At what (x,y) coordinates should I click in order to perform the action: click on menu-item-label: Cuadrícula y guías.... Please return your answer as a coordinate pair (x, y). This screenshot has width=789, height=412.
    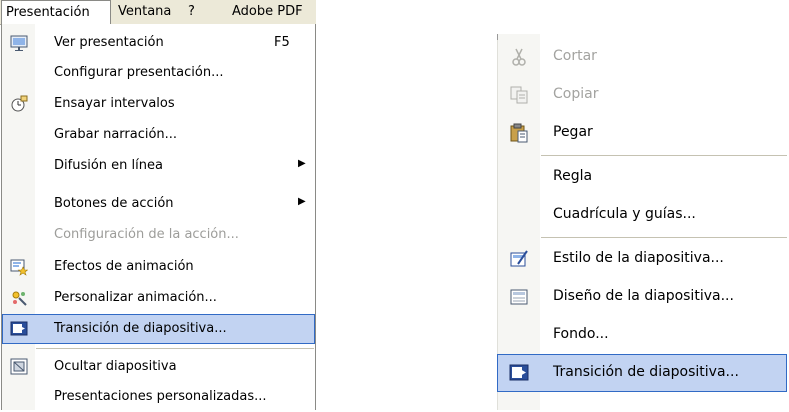
    Looking at the image, I should click on (624, 214).